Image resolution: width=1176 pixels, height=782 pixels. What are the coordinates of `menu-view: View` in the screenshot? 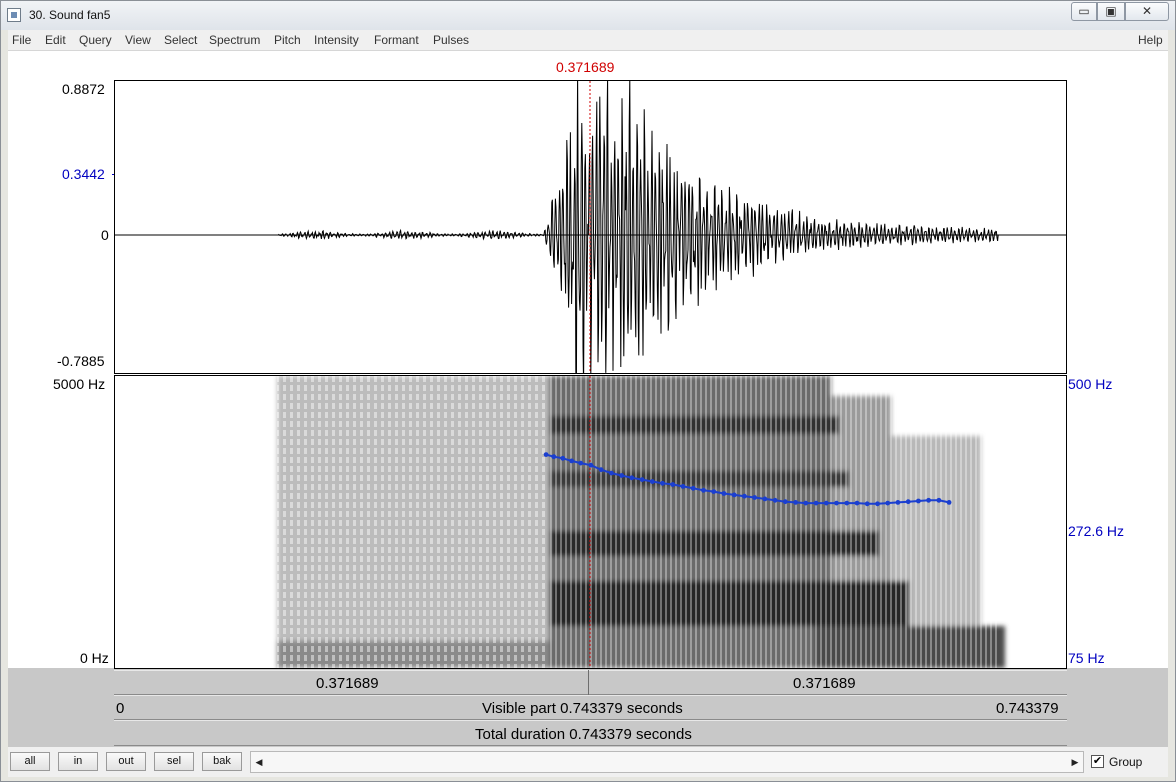 It's located at (138, 40).